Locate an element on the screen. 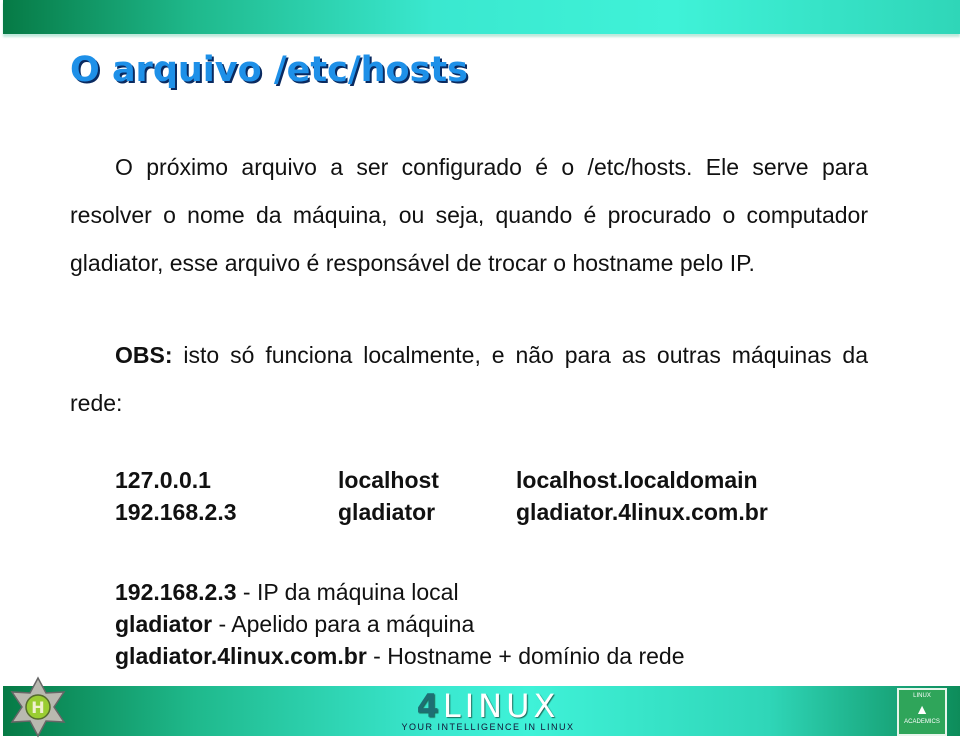 Image resolution: width=960 pixels, height=742 pixels. host-fqdn: localhost.localdomain is located at coordinates (637, 480).